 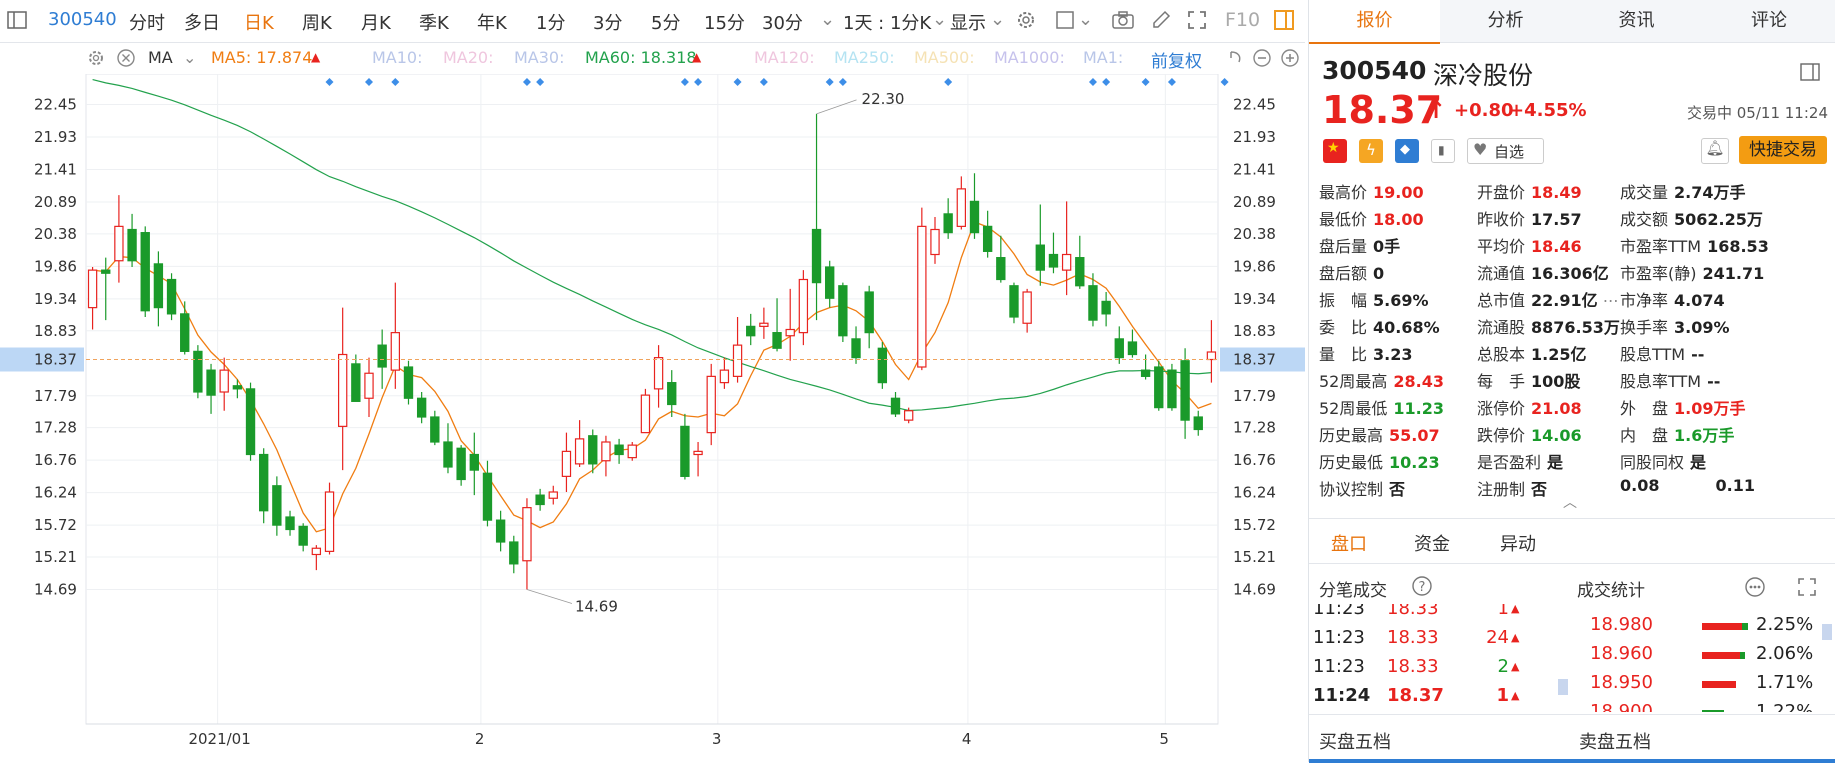 What do you see at coordinates (1349, 543) in the screenshot?
I see `tab-orderbook: 盘口` at bounding box center [1349, 543].